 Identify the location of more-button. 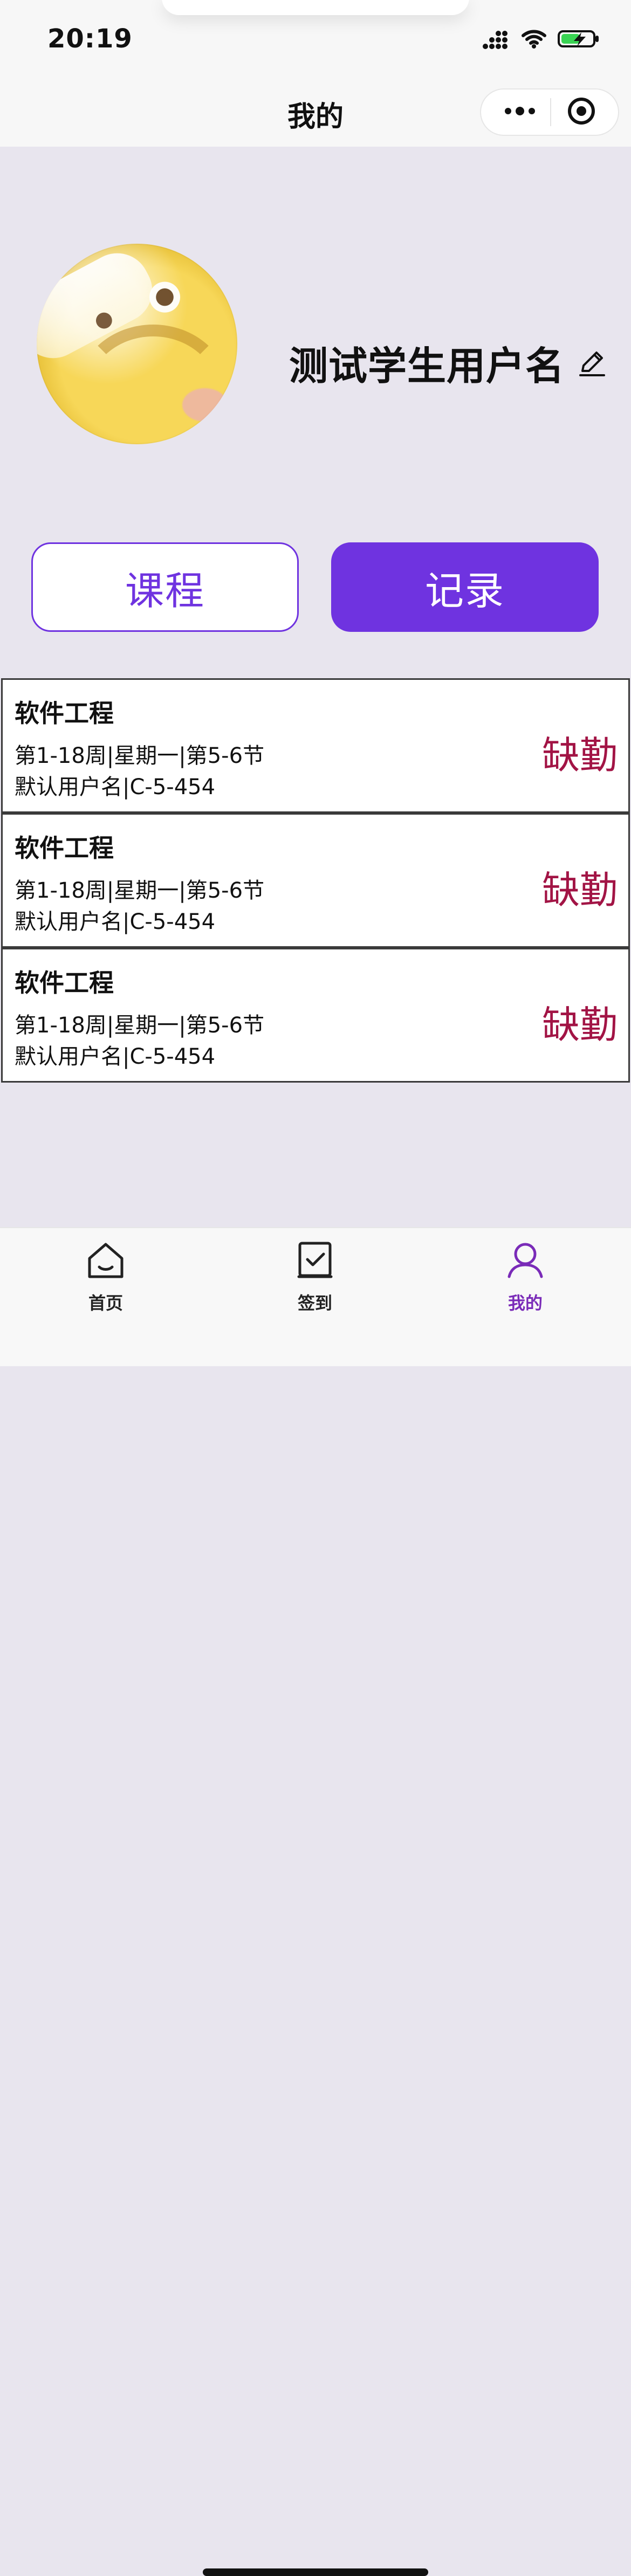
(520, 112).